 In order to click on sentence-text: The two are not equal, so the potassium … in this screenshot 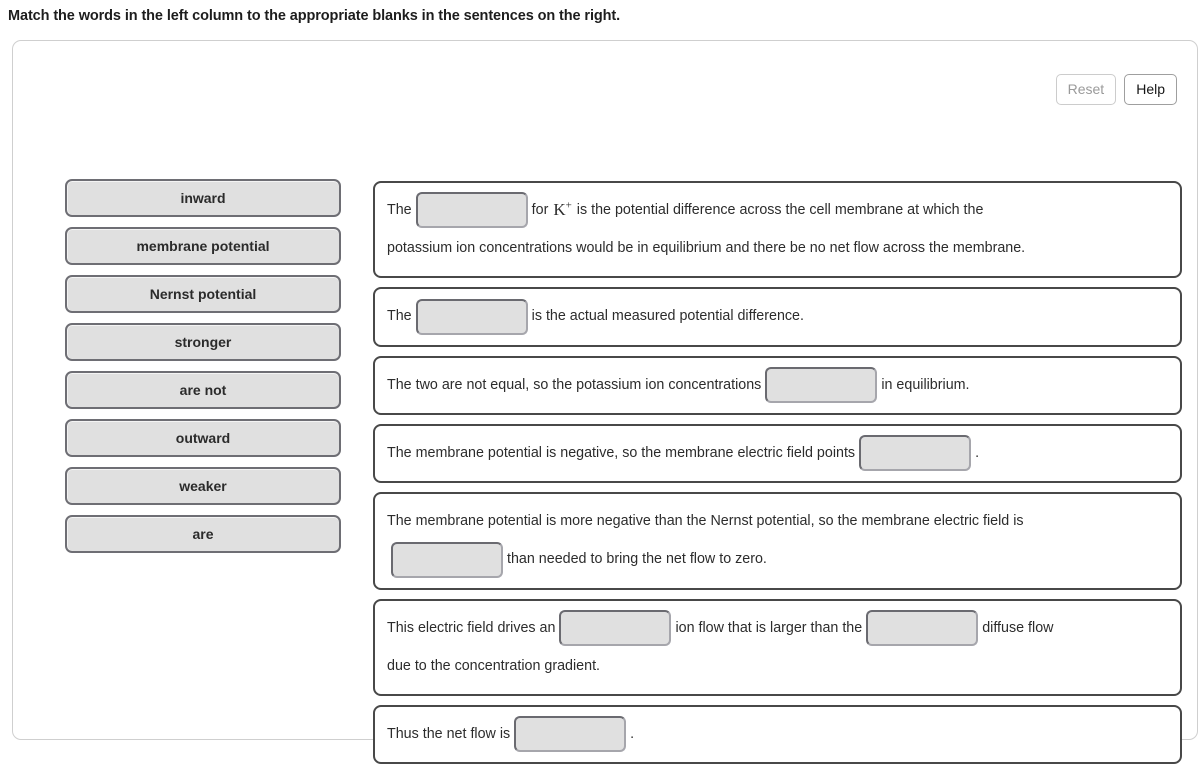, I will do `click(574, 384)`.